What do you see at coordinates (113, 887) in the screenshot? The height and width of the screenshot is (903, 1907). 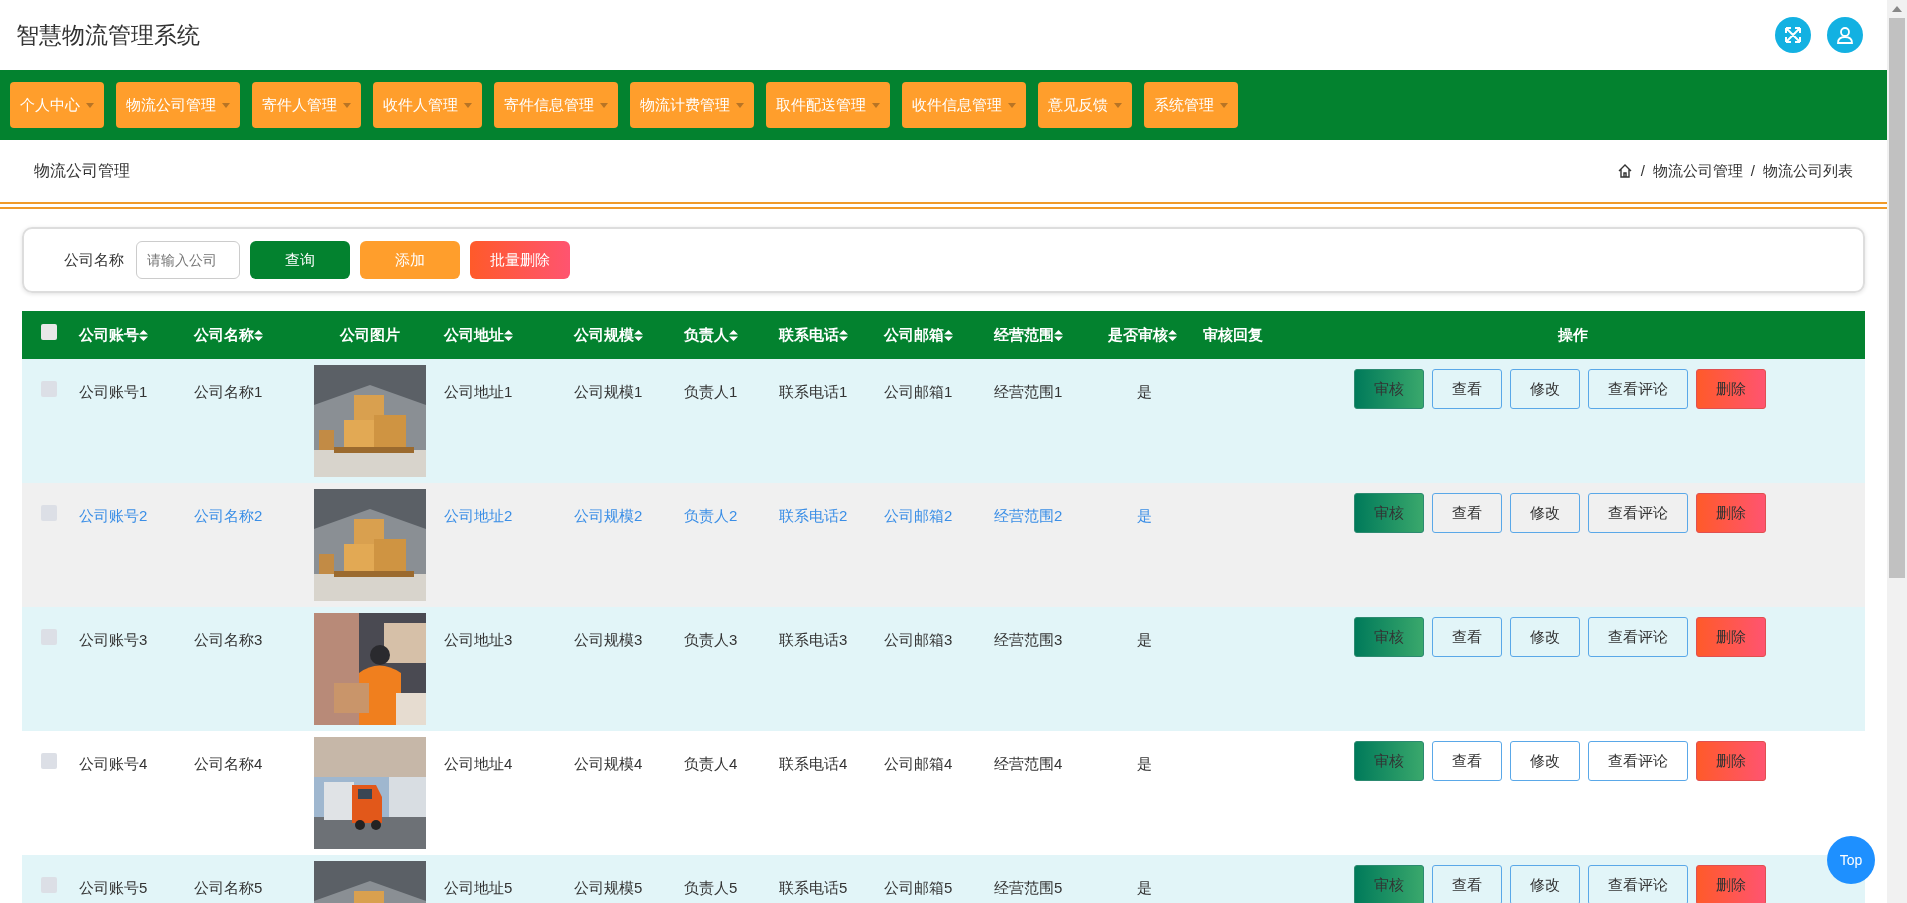 I see `table-cell: 公司账号5` at bounding box center [113, 887].